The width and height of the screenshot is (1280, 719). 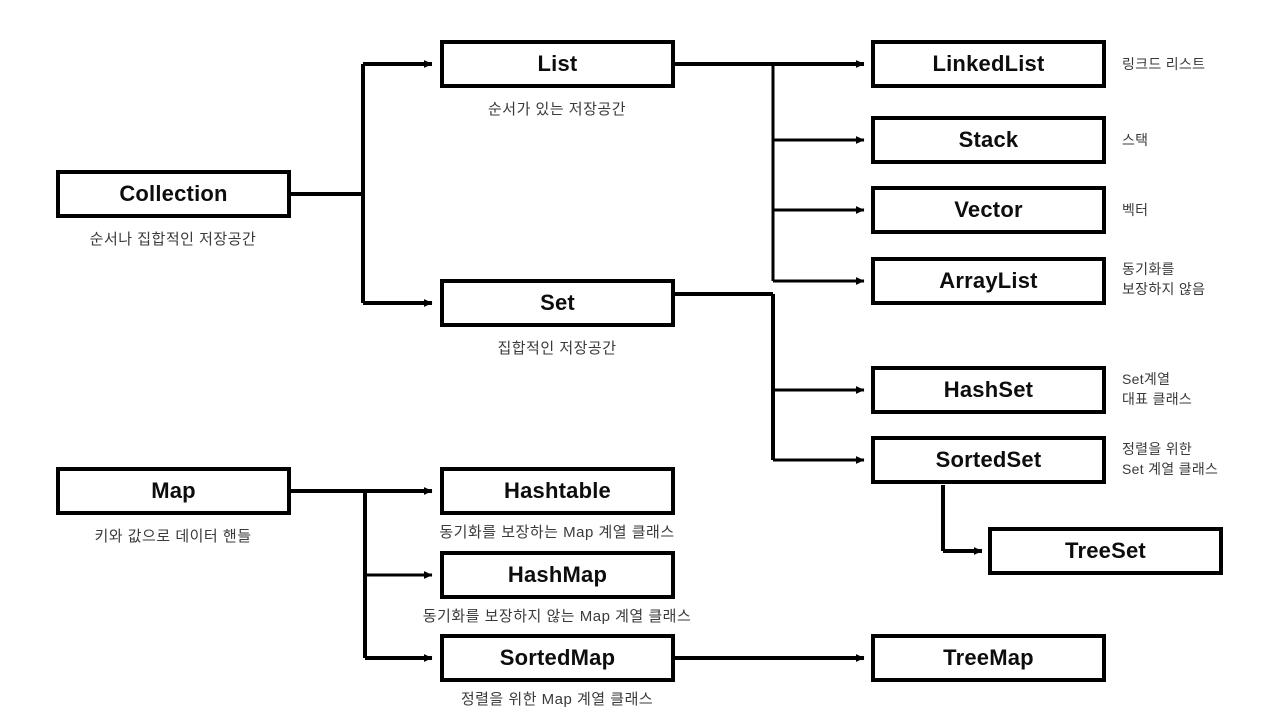 I want to click on node-arraylist-label: ArrayList, so click(x=988, y=280).